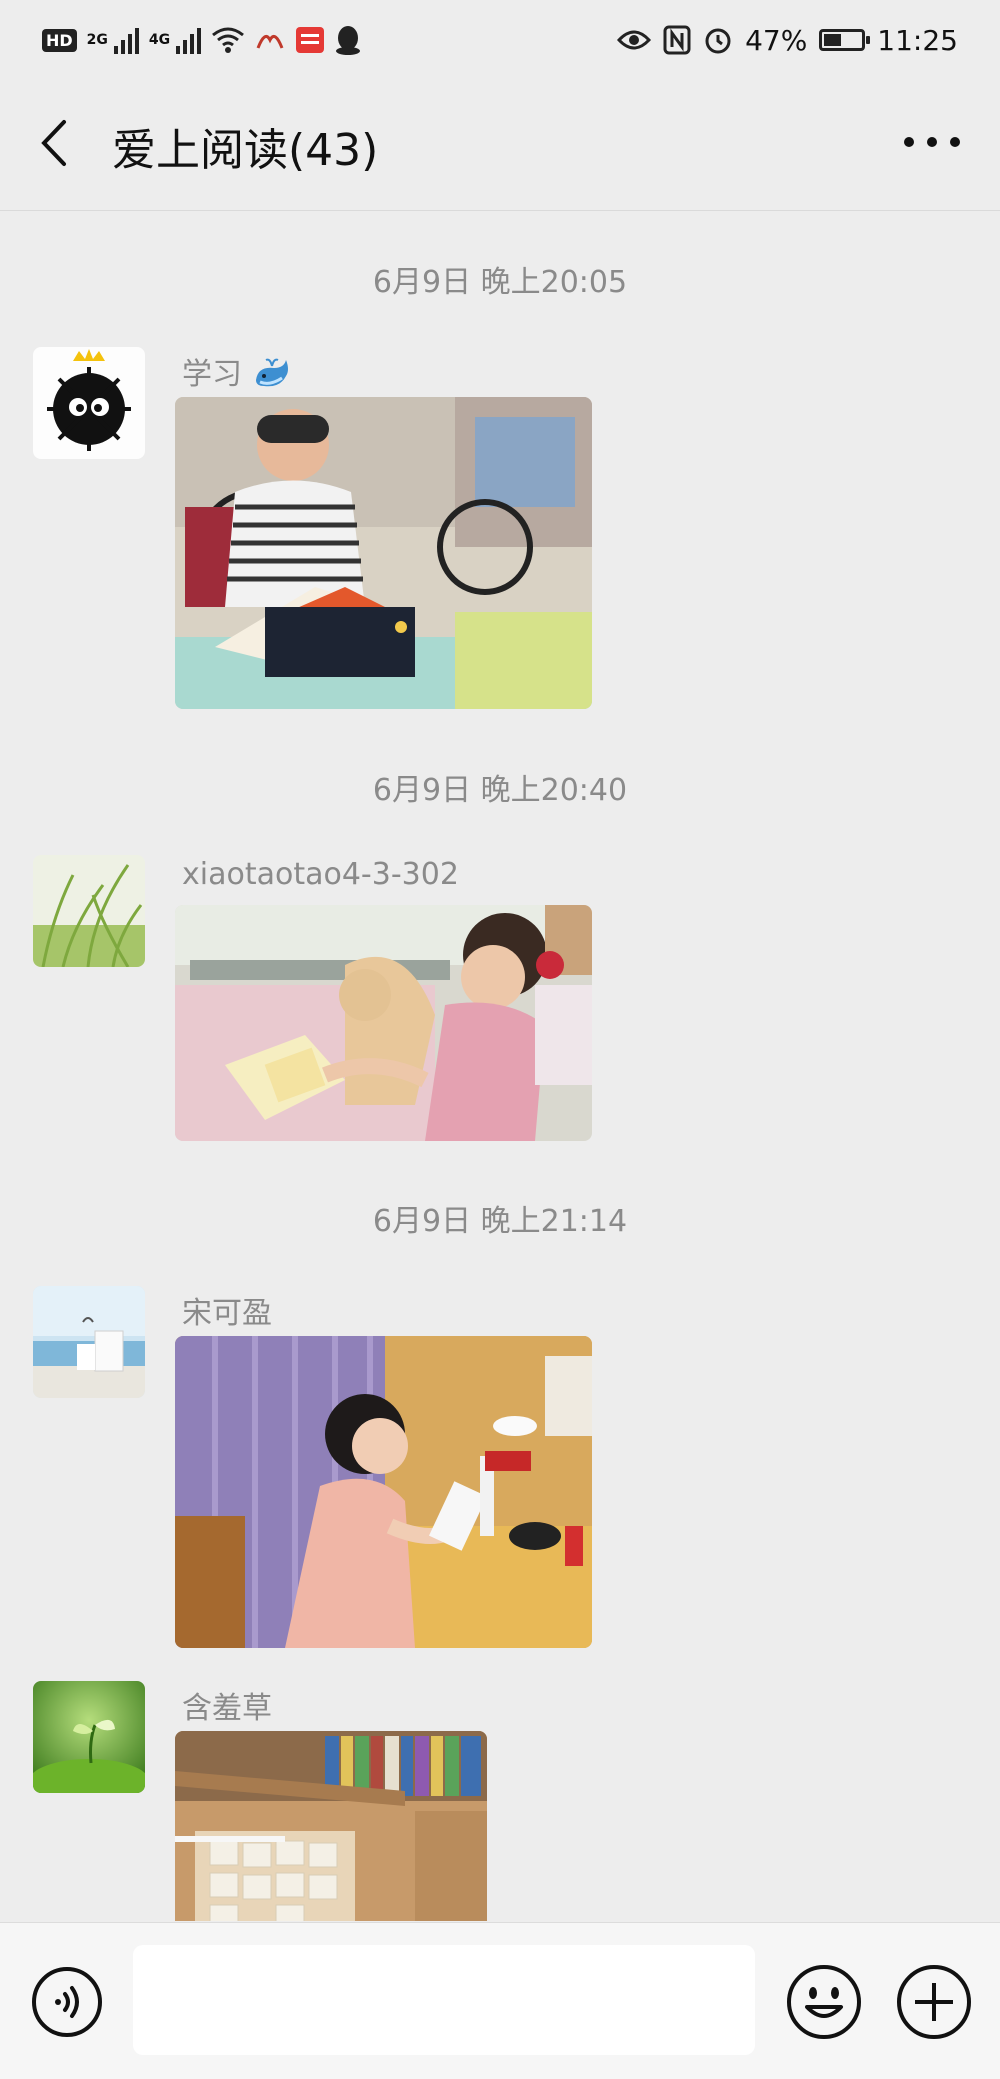 Image resolution: width=1000 pixels, height=2079 pixels. I want to click on status-left: HD 2G 4G, so click(201, 40).